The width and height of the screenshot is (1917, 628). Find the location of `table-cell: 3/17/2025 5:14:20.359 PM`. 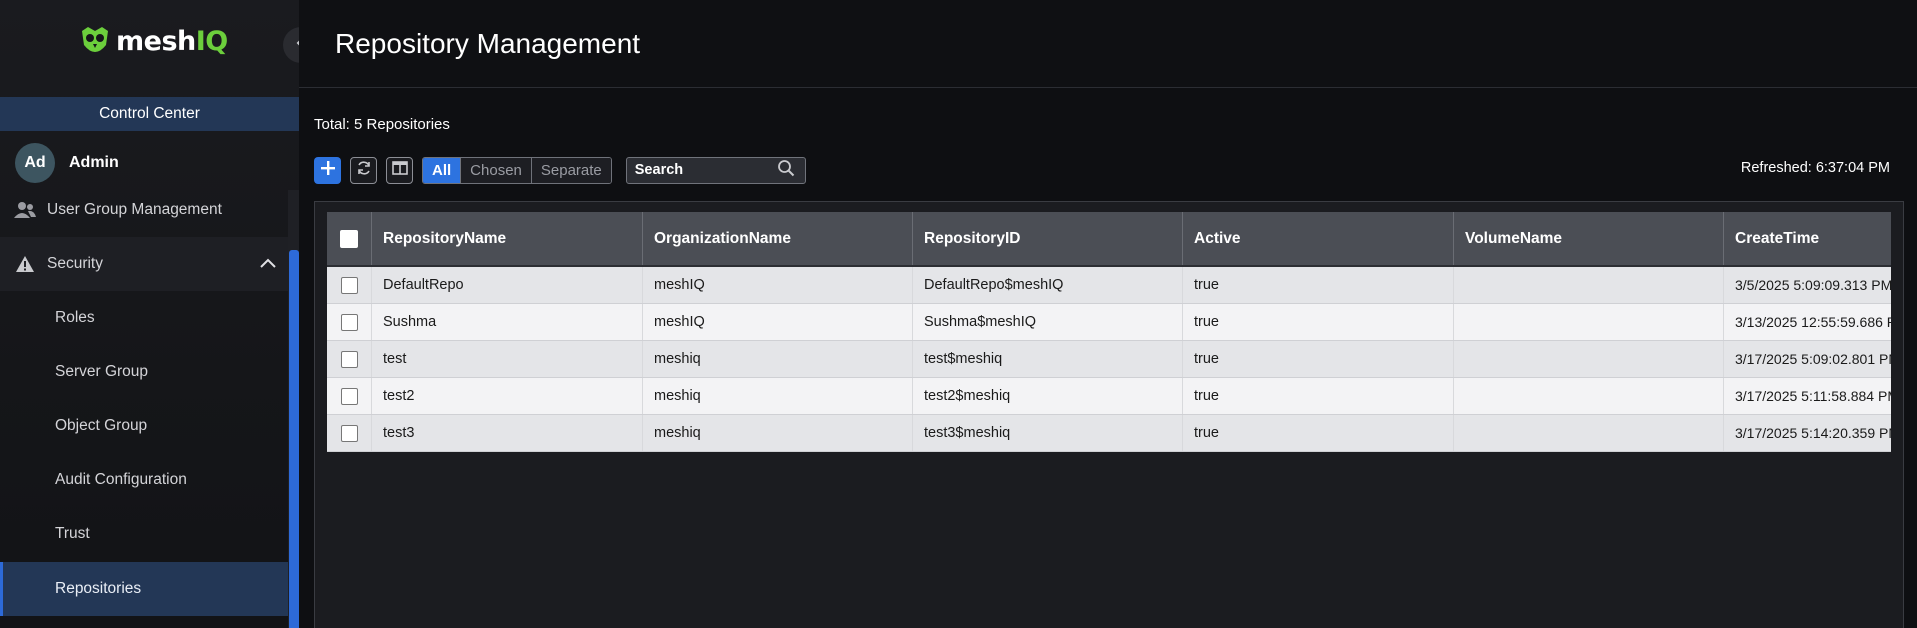

table-cell: 3/17/2025 5:14:20.359 PM is located at coordinates (1813, 433).